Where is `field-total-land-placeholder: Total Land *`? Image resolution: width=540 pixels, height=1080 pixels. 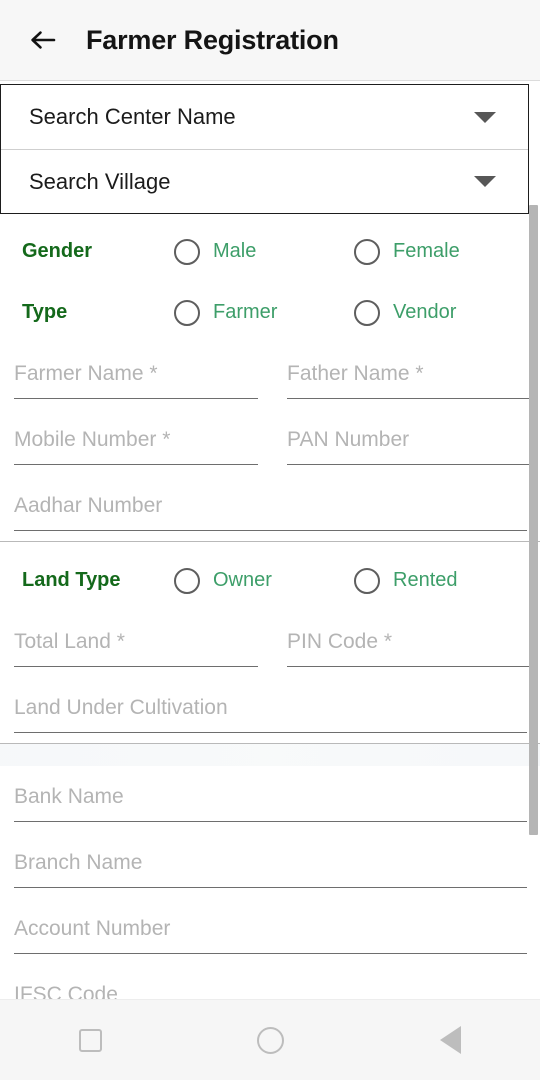
field-total-land-placeholder: Total Land * is located at coordinates (69, 641).